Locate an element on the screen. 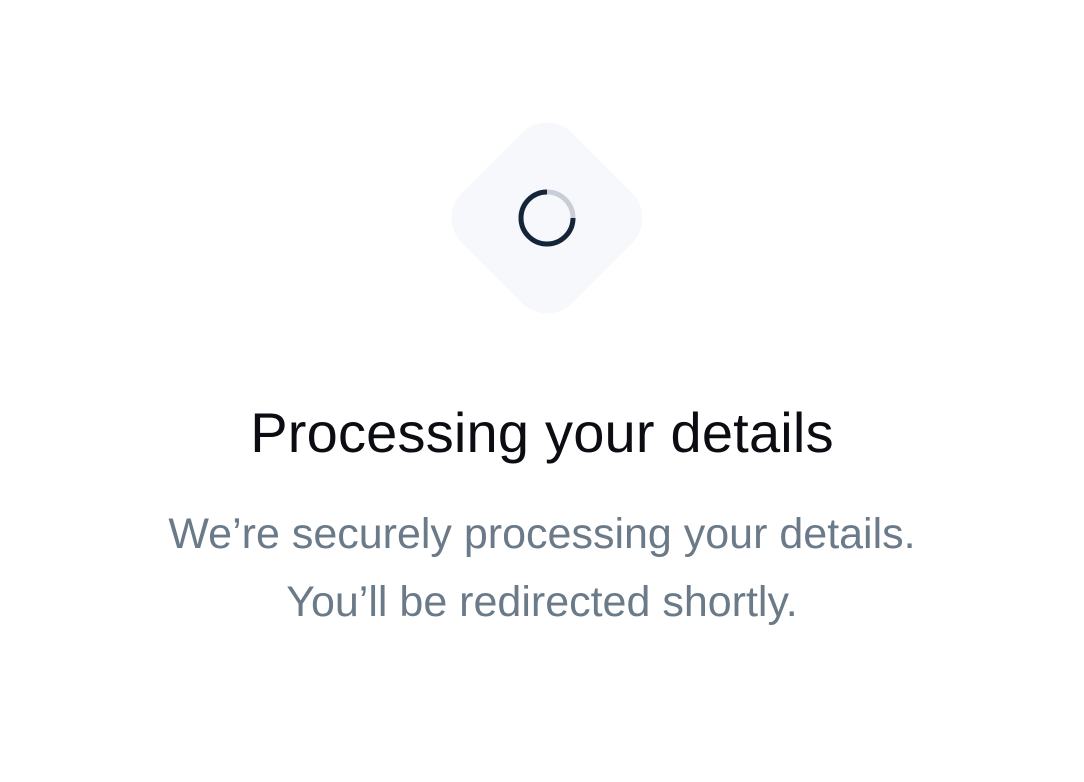  status-description-line-2: You’ll be redirected shortly. is located at coordinates (542, 602).